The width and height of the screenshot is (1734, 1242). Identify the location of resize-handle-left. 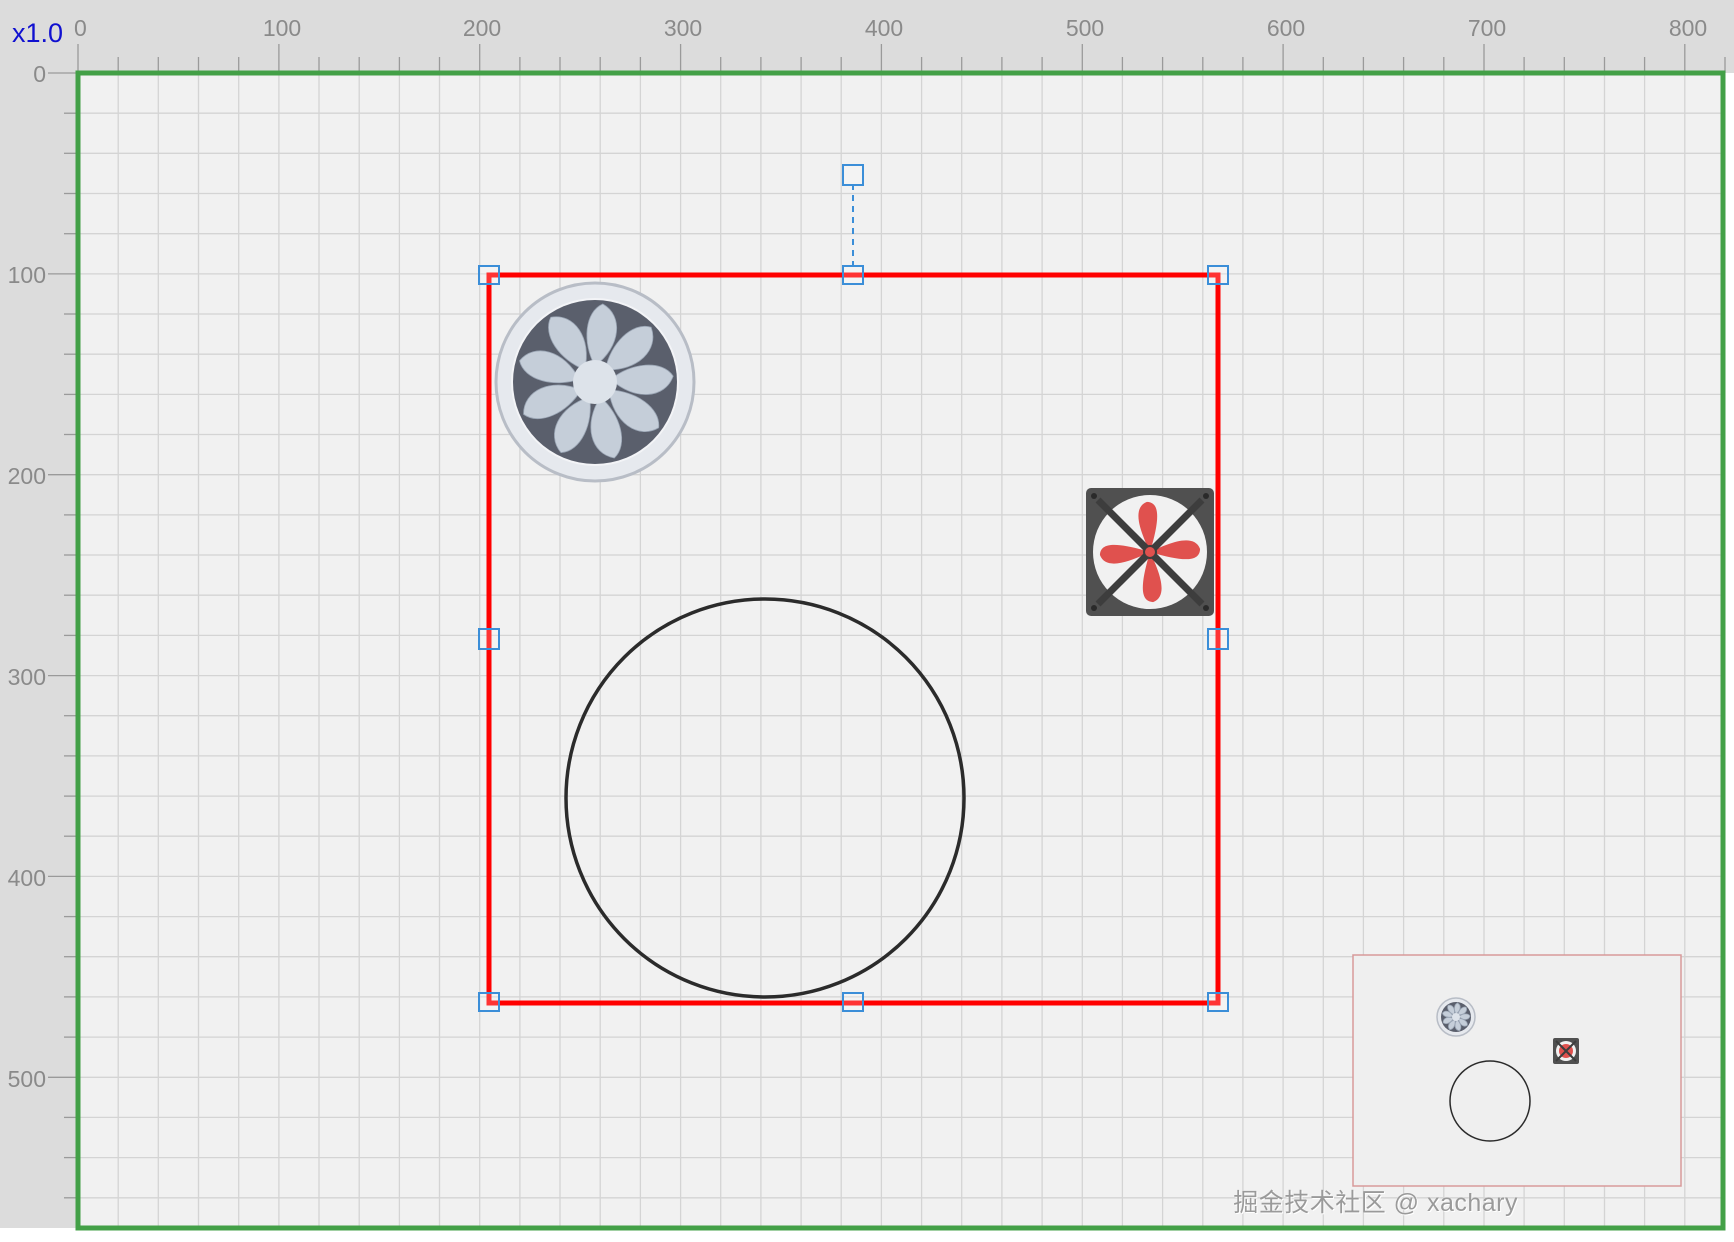
(489, 639).